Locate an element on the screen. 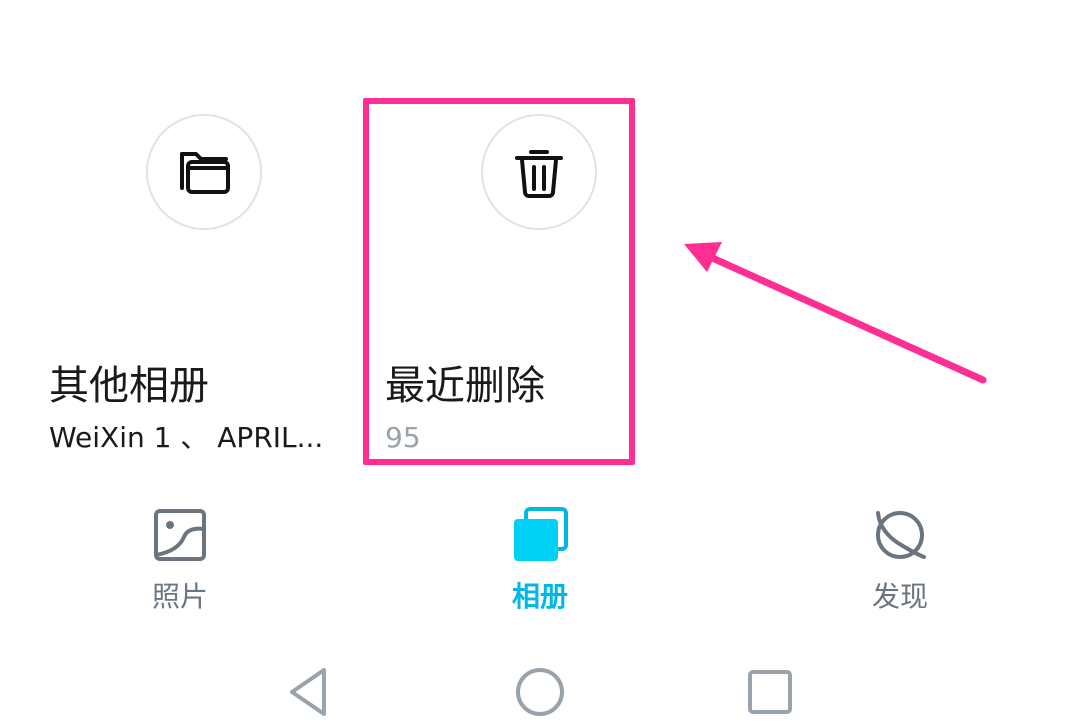 This screenshot has width=1080, height=724. tab-label: 照片 is located at coordinates (179, 596).